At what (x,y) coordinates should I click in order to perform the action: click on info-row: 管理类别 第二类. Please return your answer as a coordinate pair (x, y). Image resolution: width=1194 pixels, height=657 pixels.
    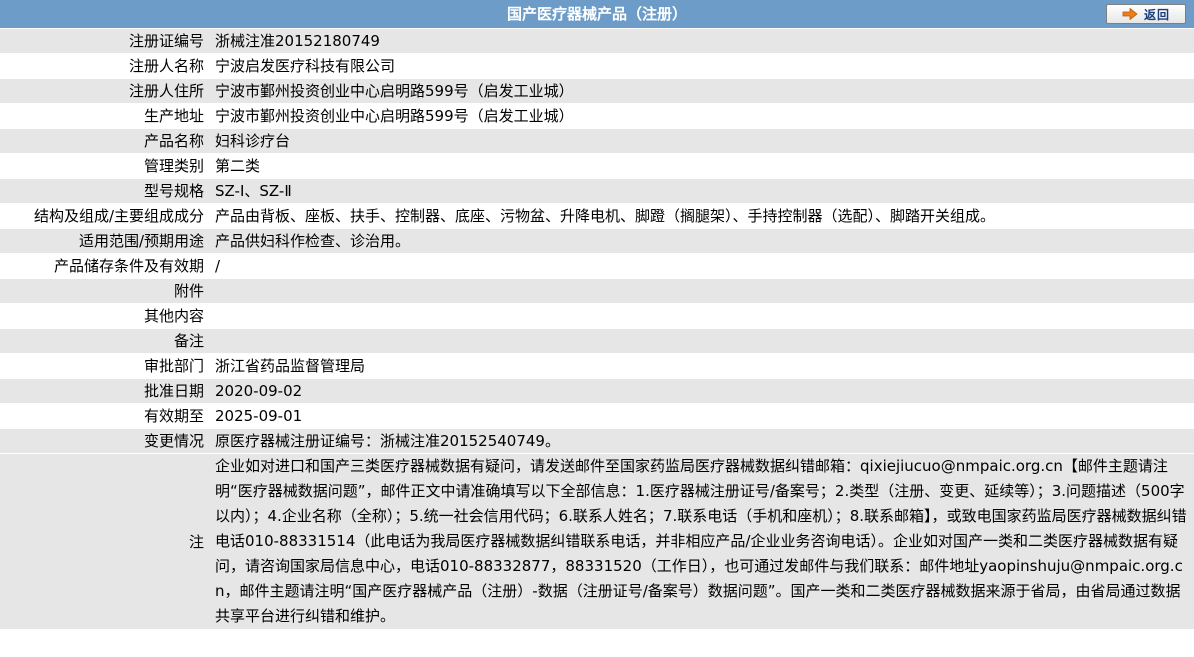
    Looking at the image, I should click on (597, 166).